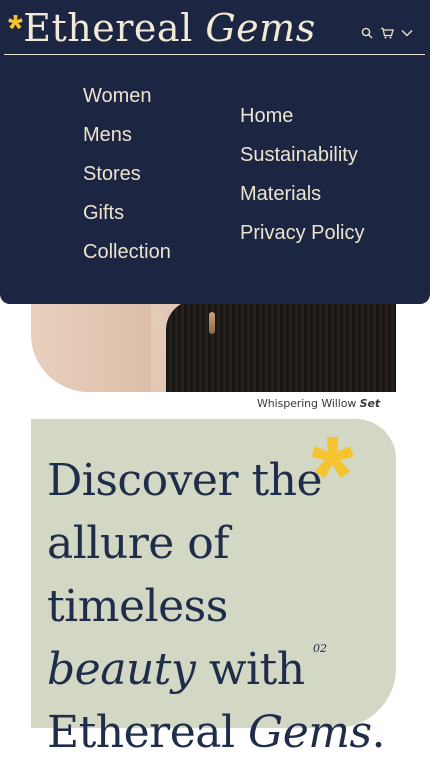 This screenshot has height=764, width=430. I want to click on header-actions, so click(387, 33).